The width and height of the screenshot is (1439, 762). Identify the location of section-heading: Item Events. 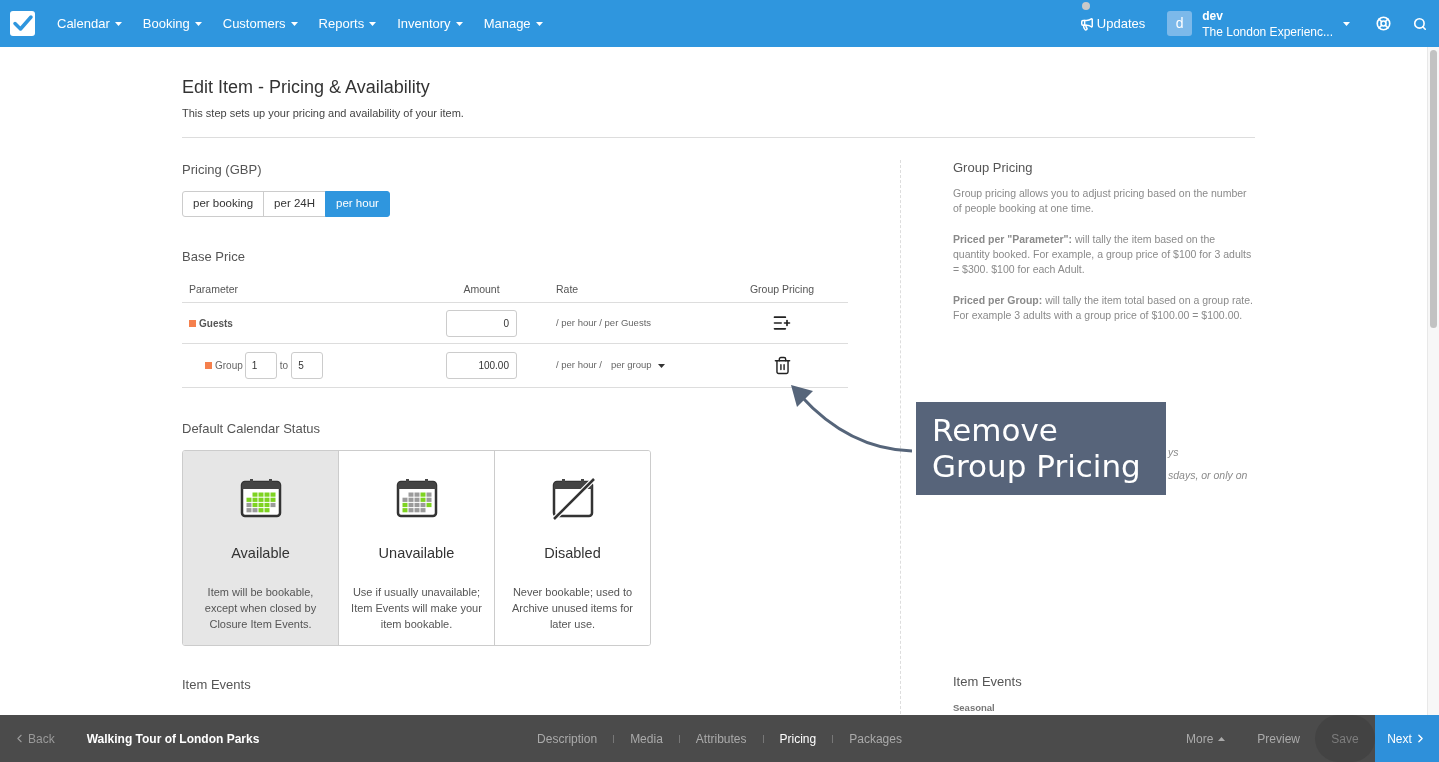
(217, 685).